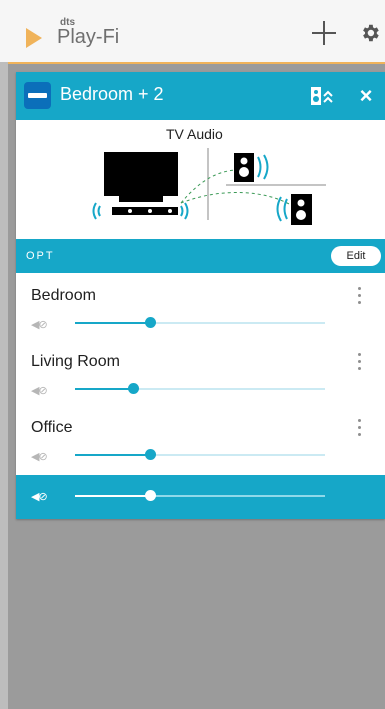 The width and height of the screenshot is (385, 709). I want to click on speaker-collapse-icon, so click(322, 96).